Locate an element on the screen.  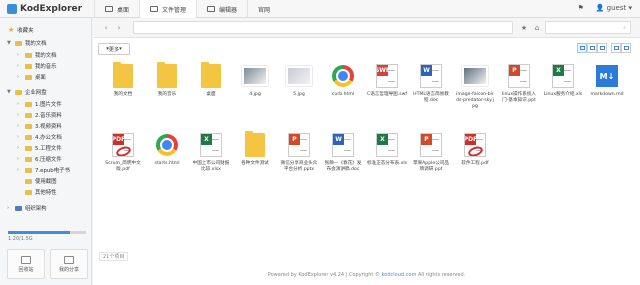
file-item: image-falcon-birds-predator-sky.jpg is located at coordinates (475, 92).